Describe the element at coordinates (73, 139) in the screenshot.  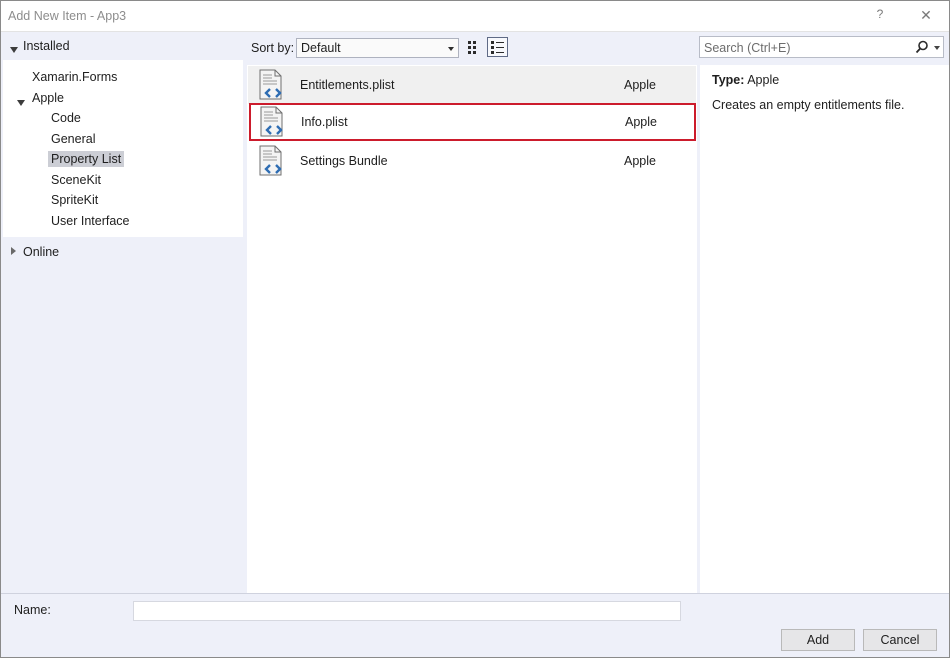
I see `tree-item-general: General` at that location.